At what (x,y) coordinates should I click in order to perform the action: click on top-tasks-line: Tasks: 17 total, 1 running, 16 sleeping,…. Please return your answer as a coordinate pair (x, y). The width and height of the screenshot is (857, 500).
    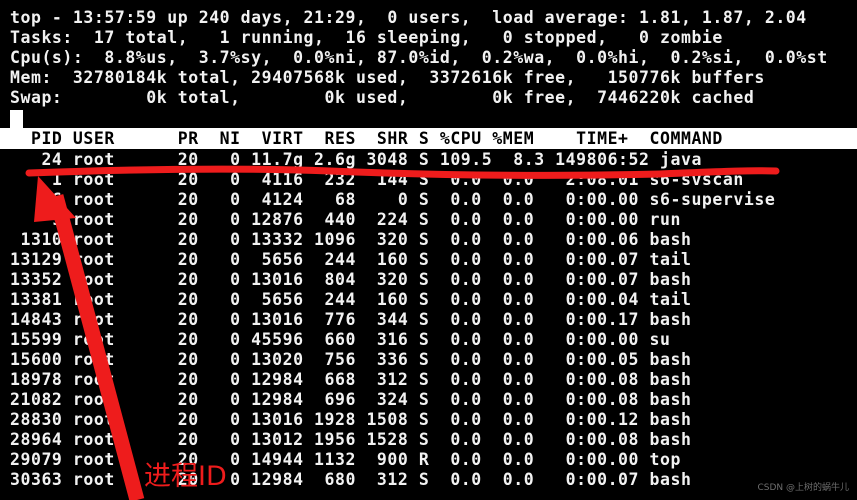
    Looking at the image, I should click on (366, 37).